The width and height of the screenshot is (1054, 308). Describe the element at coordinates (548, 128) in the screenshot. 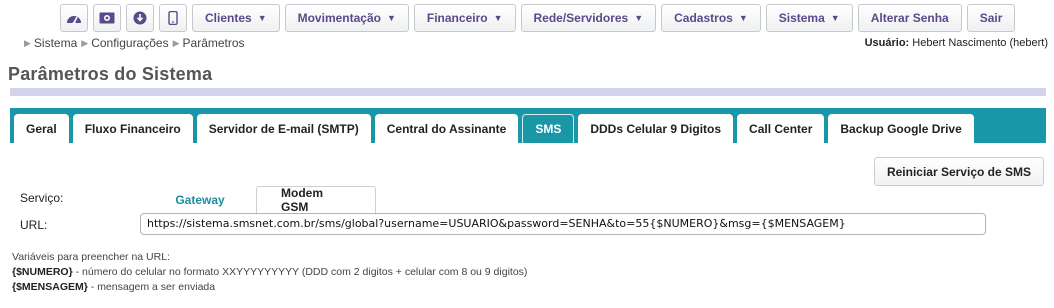

I see `tab-sms: SMS` at that location.